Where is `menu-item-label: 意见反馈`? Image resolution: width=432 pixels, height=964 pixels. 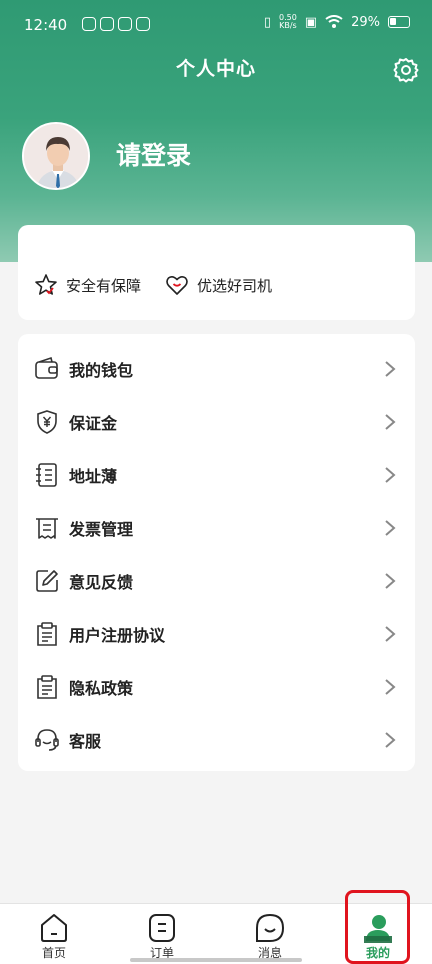
menu-item-label: 意见反馈 is located at coordinates (101, 582).